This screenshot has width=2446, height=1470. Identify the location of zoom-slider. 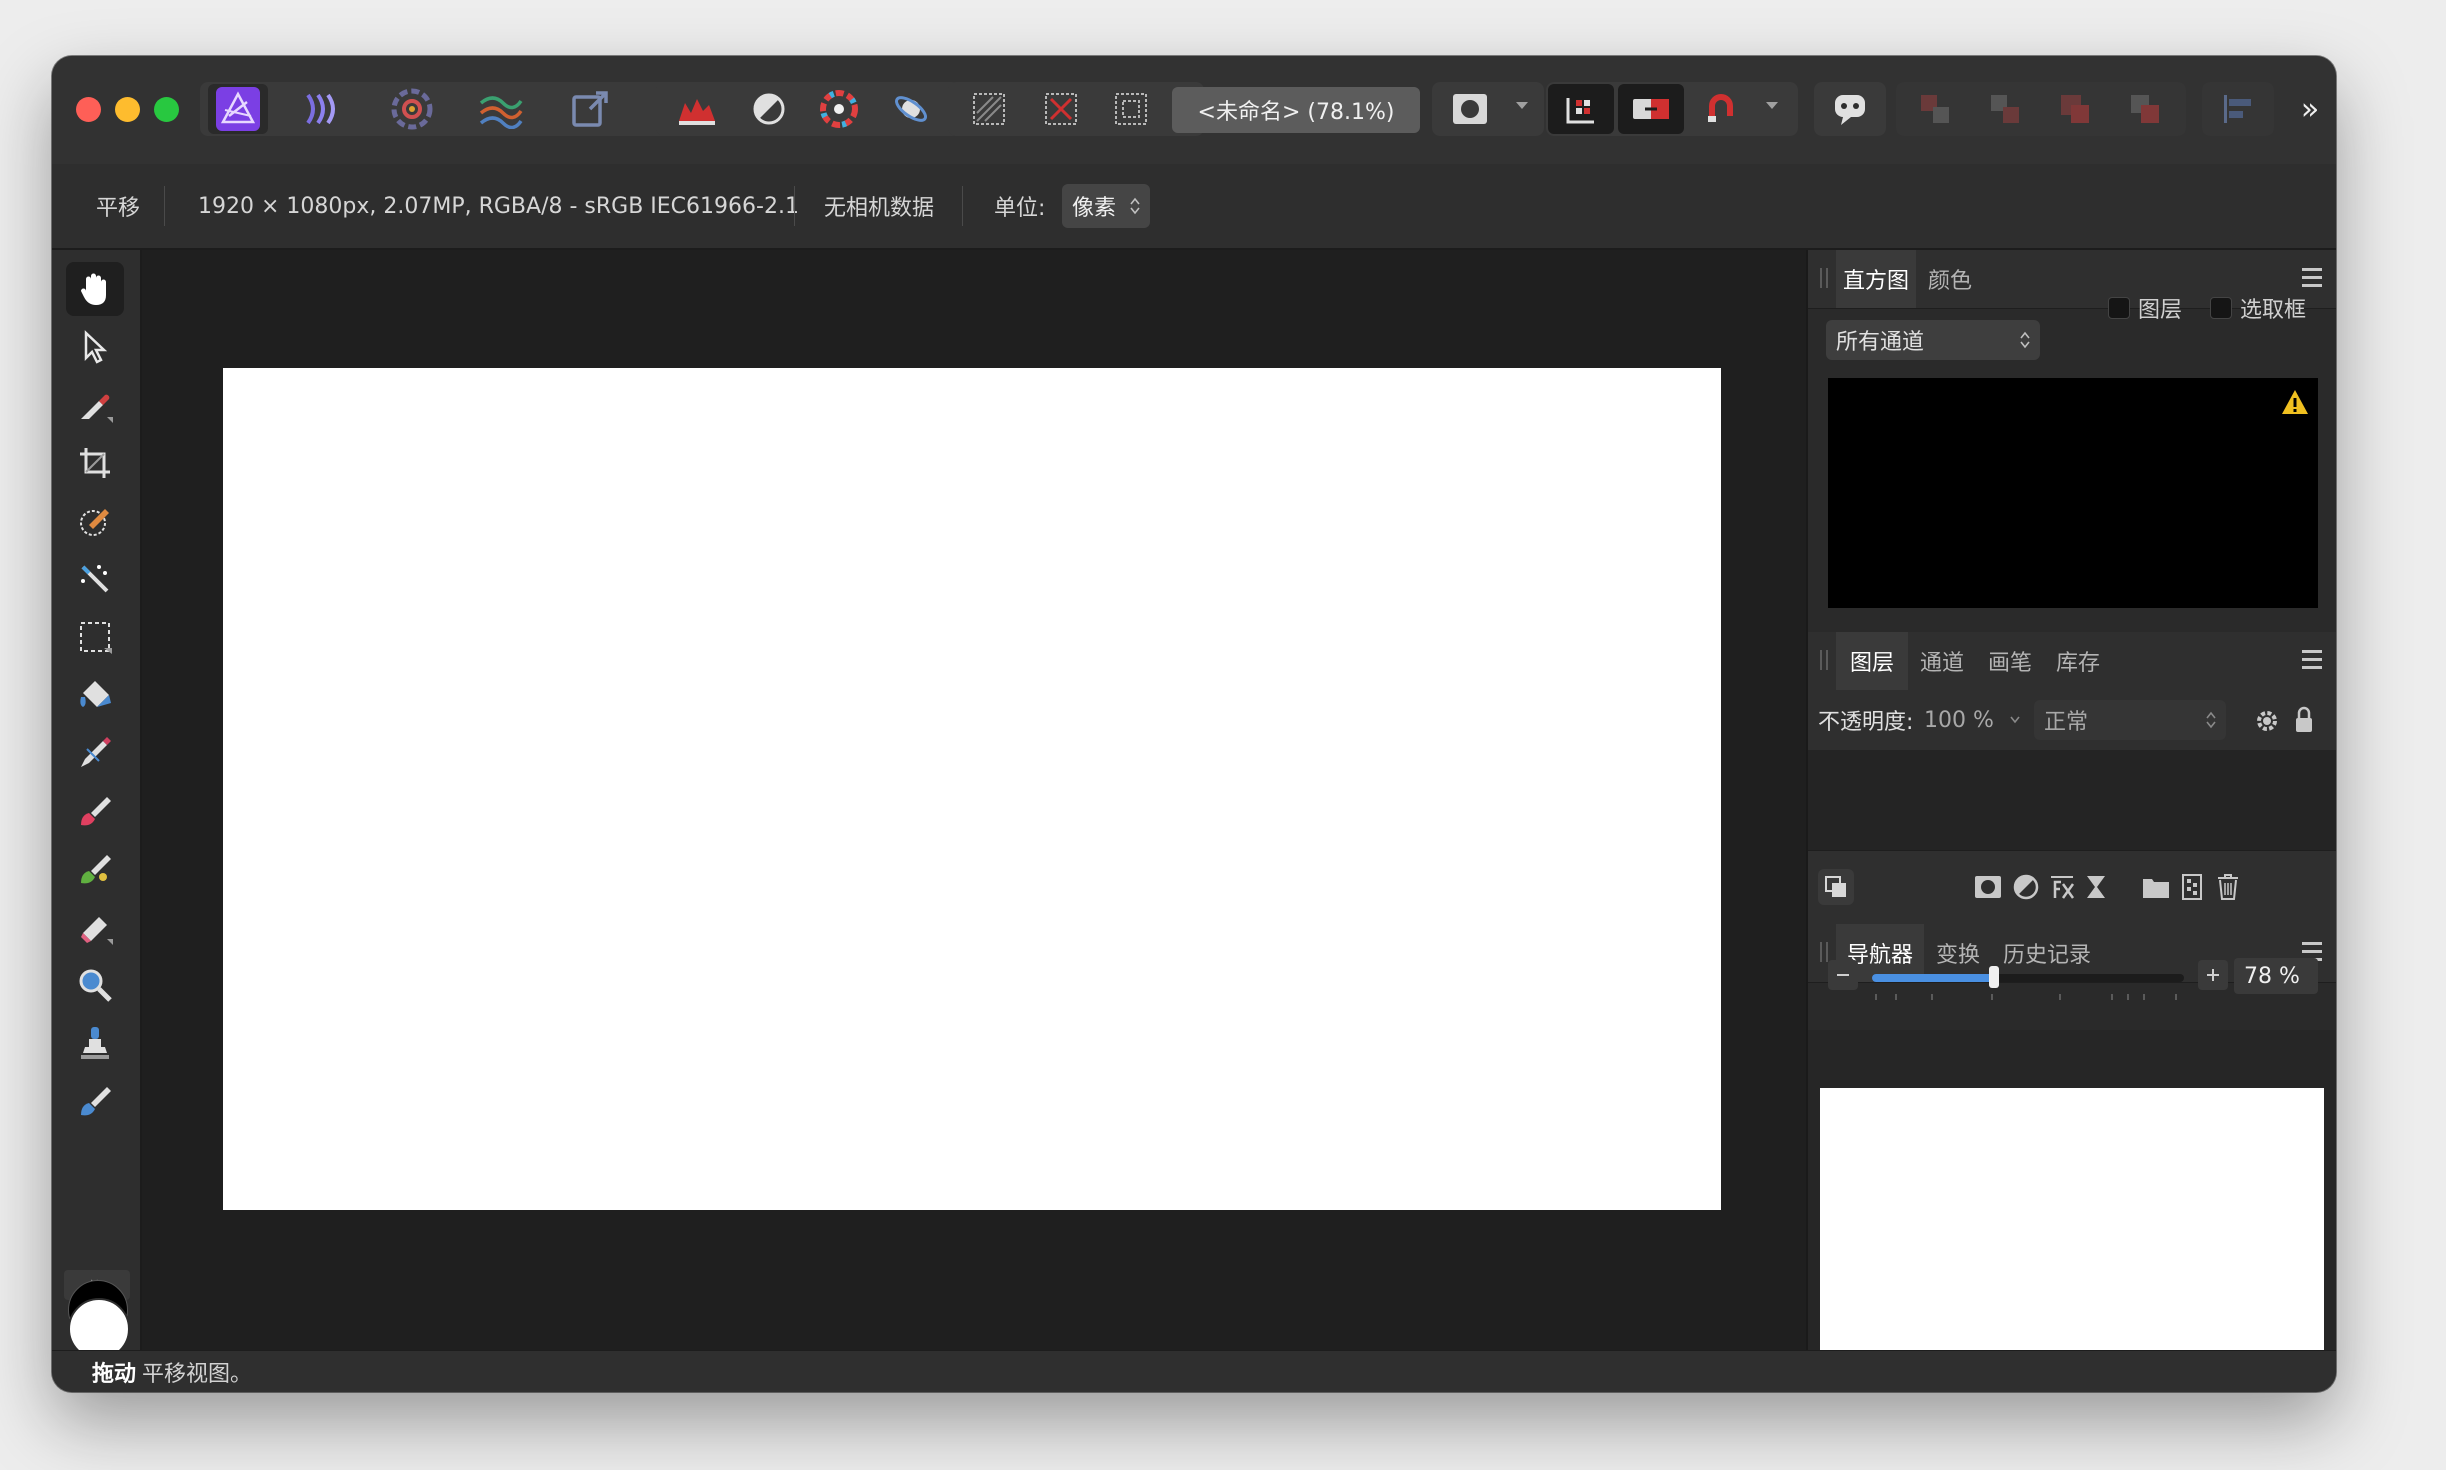
(2028, 983).